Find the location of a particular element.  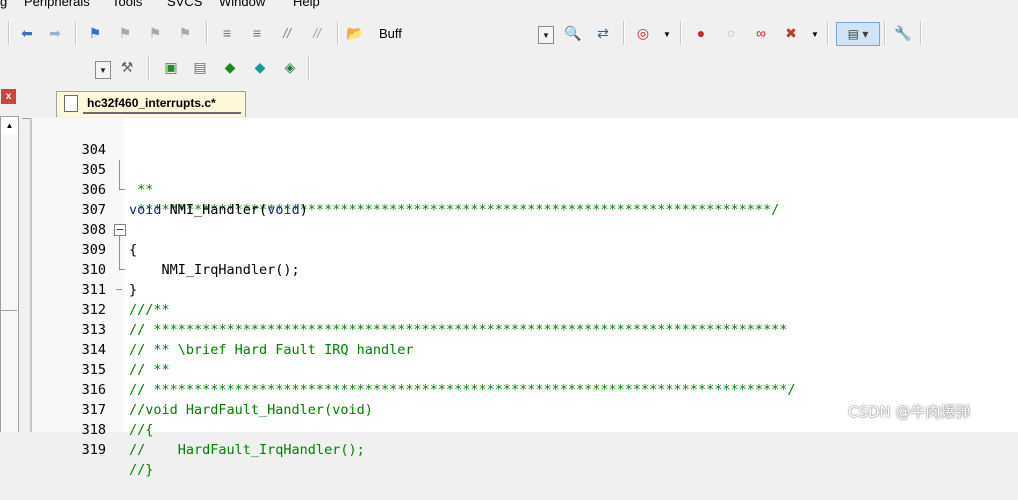

event-recorder-icon: ◈ is located at coordinates (290, 67).